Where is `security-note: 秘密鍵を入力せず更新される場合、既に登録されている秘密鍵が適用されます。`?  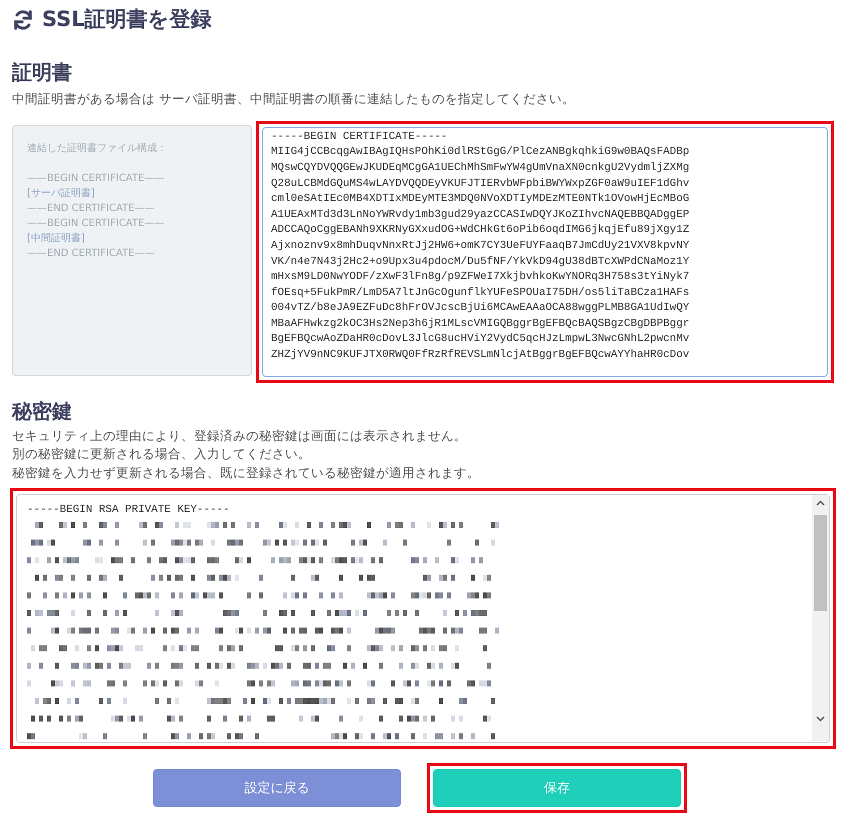
security-note: 秘密鍵を入力せず更新される場合、既に登録されている秘密鍵が適用されます。 is located at coordinates (246, 473).